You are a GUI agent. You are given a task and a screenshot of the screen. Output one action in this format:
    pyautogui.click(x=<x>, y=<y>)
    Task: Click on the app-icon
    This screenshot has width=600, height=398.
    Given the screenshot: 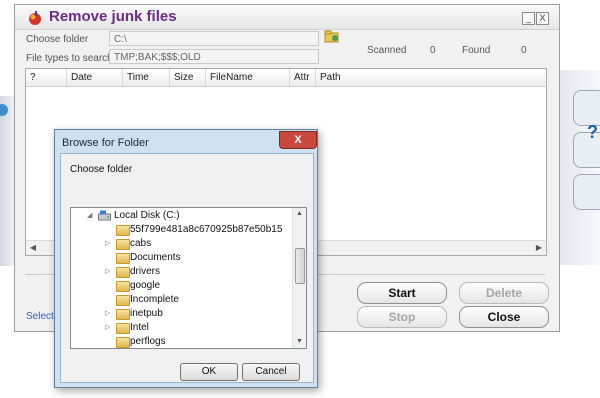 What is the action you would take?
    pyautogui.click(x=35, y=18)
    